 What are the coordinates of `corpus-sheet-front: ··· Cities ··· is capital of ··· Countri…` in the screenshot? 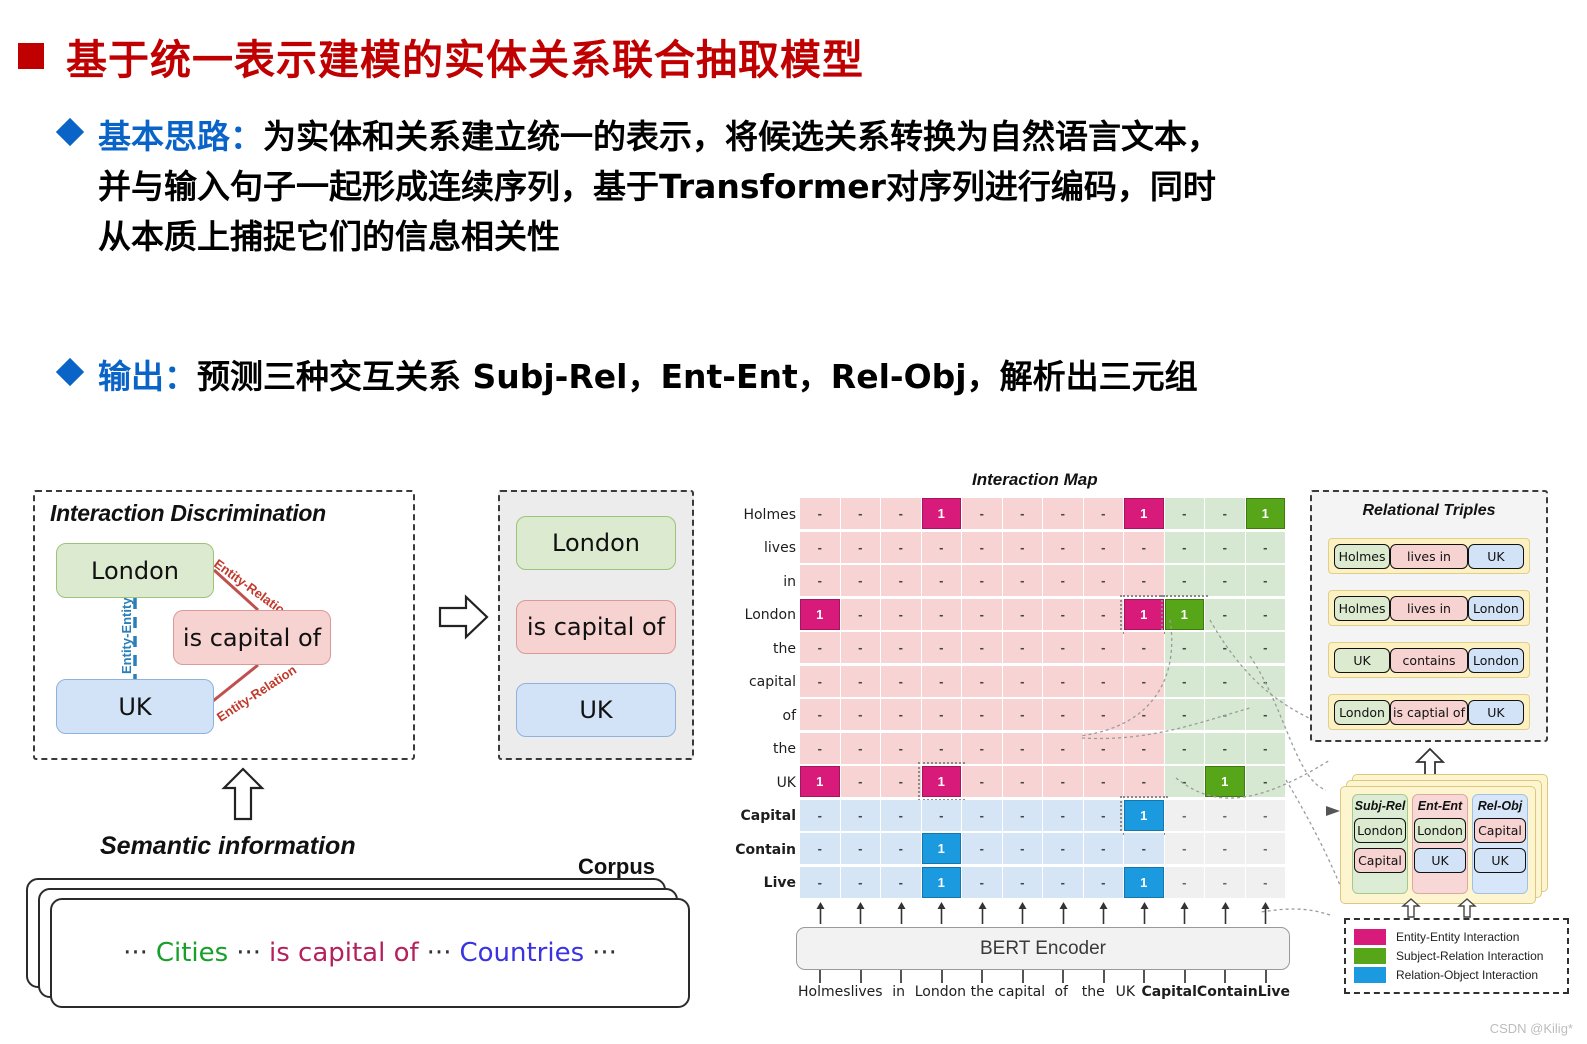 It's located at (370, 953).